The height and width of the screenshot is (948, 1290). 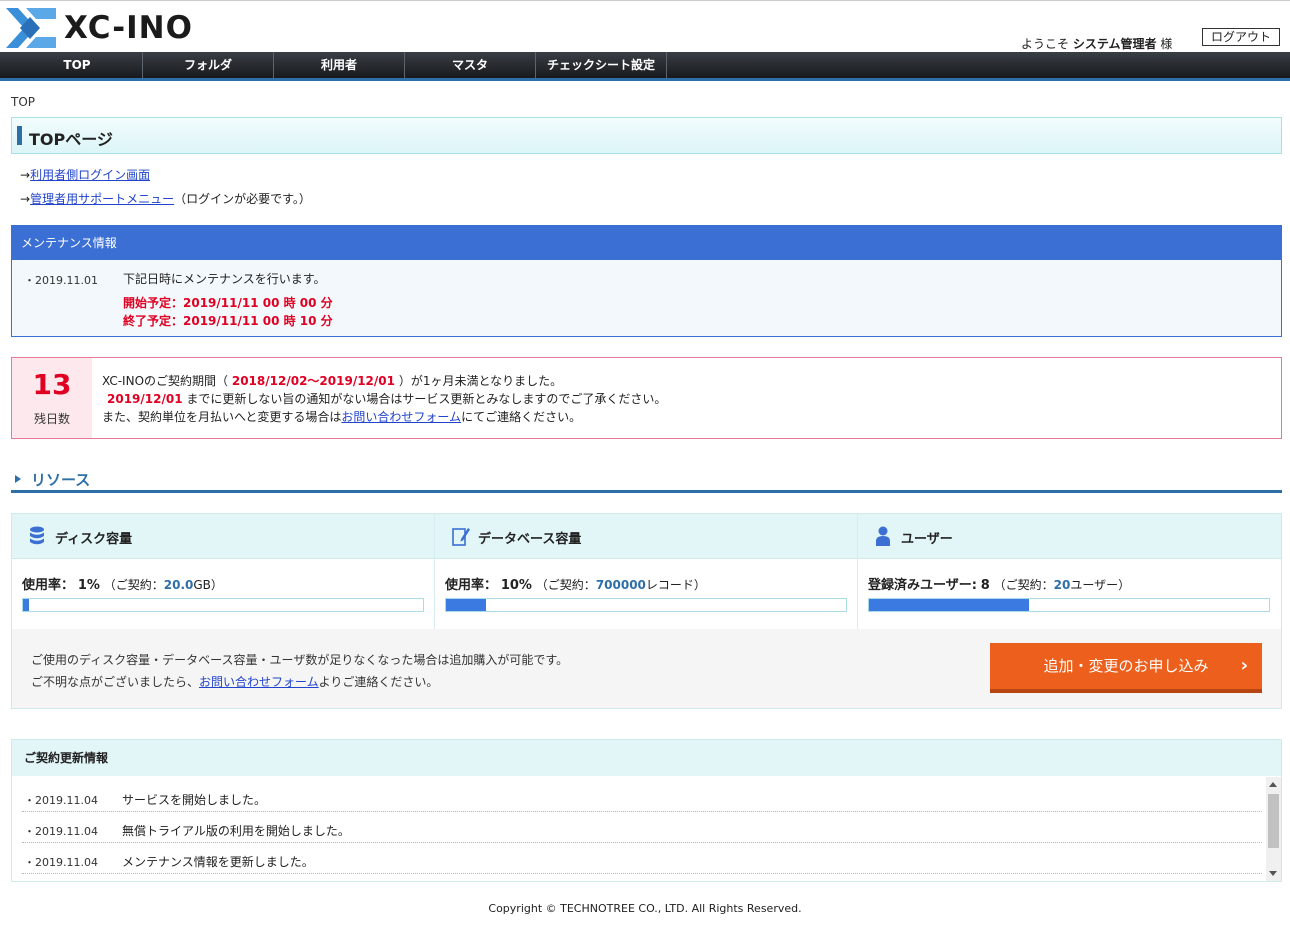 I want to click on main-nav: TOP フォルダ 利用者 マスタ チェックシート設定, so click(x=645, y=66).